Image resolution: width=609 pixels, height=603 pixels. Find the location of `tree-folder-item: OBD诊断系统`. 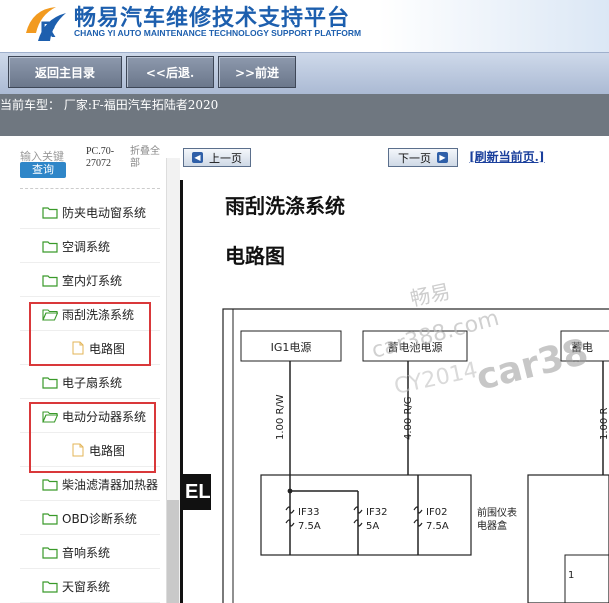

tree-folder-item: OBD诊断系统 is located at coordinates (89, 518).